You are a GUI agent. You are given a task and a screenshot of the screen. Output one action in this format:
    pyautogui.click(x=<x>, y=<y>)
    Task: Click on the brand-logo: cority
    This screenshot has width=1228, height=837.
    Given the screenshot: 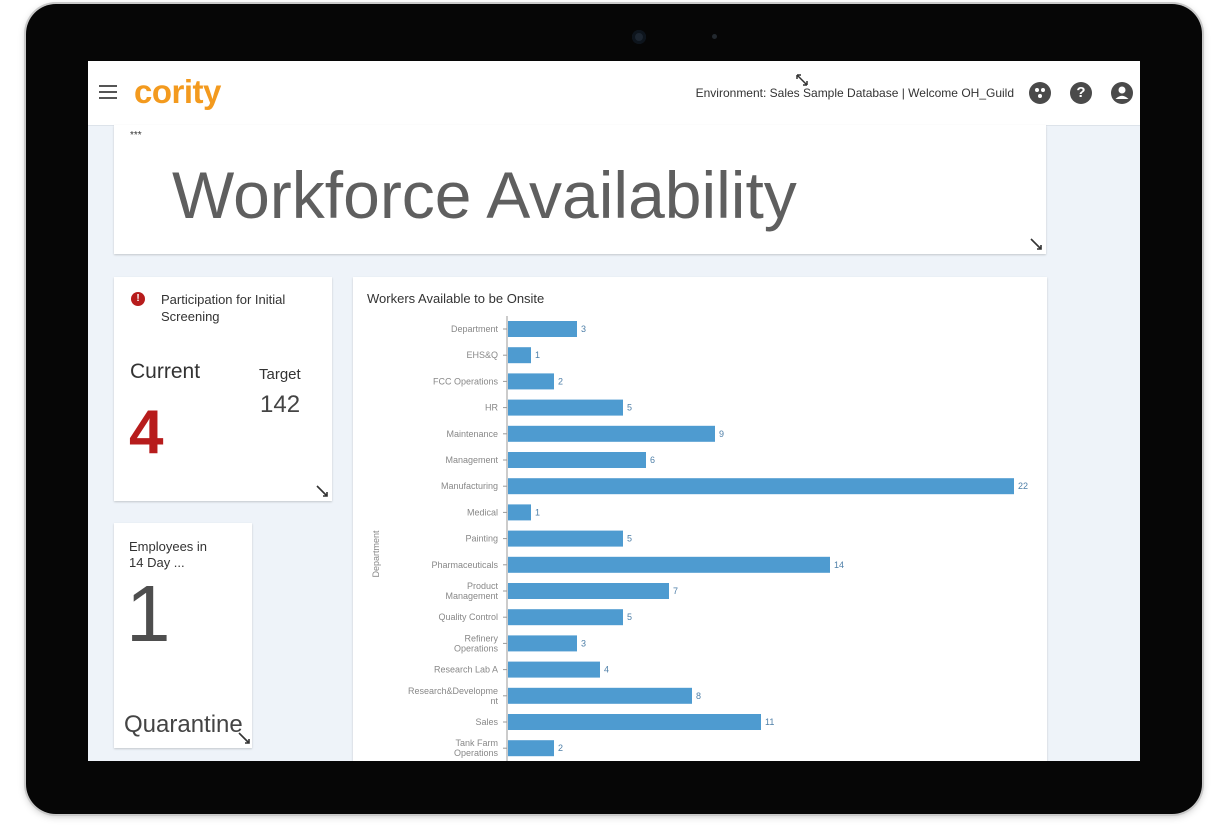 What is the action you would take?
    pyautogui.click(x=177, y=91)
    